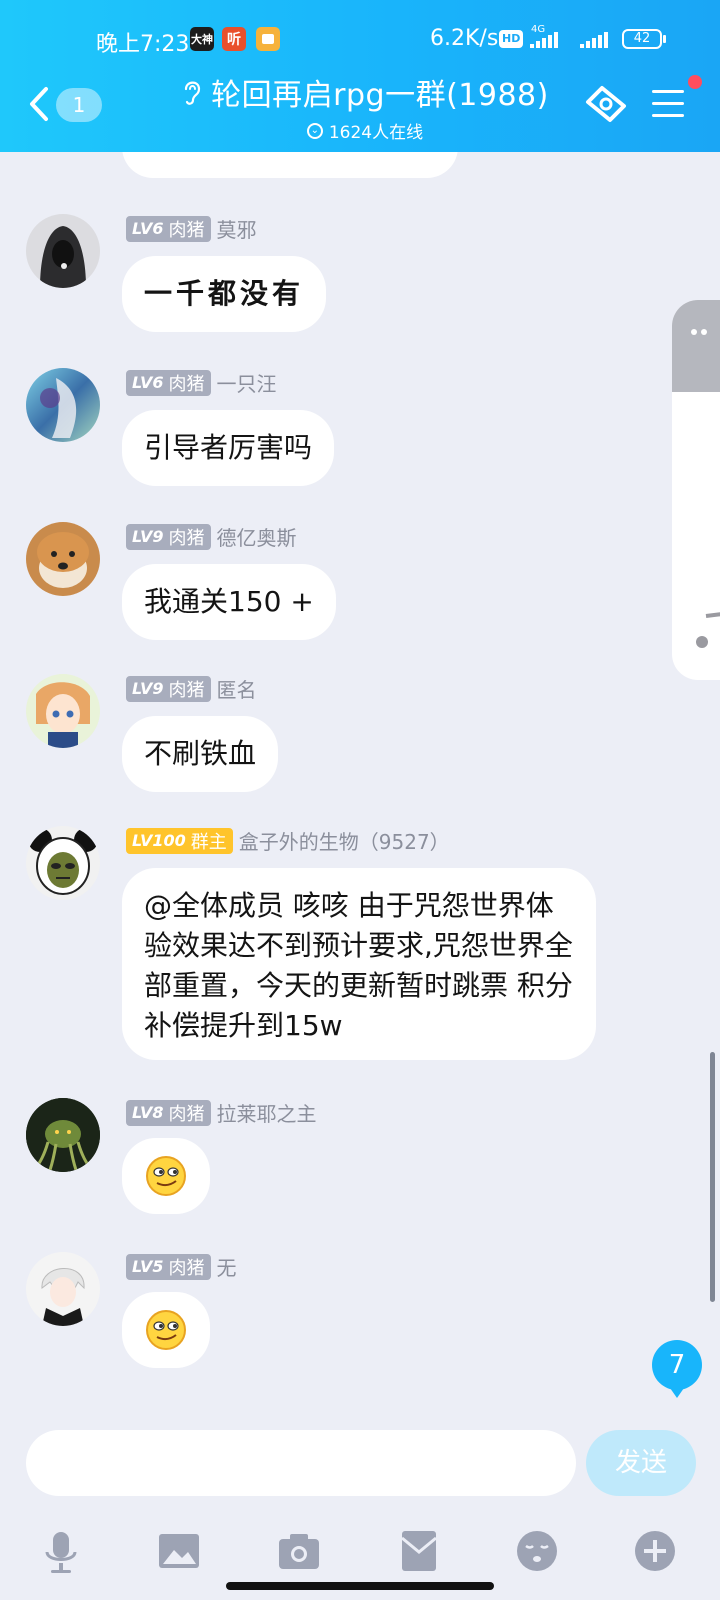  I want to click on page-title: 轮回再启rpg一群(1988), so click(380, 95).